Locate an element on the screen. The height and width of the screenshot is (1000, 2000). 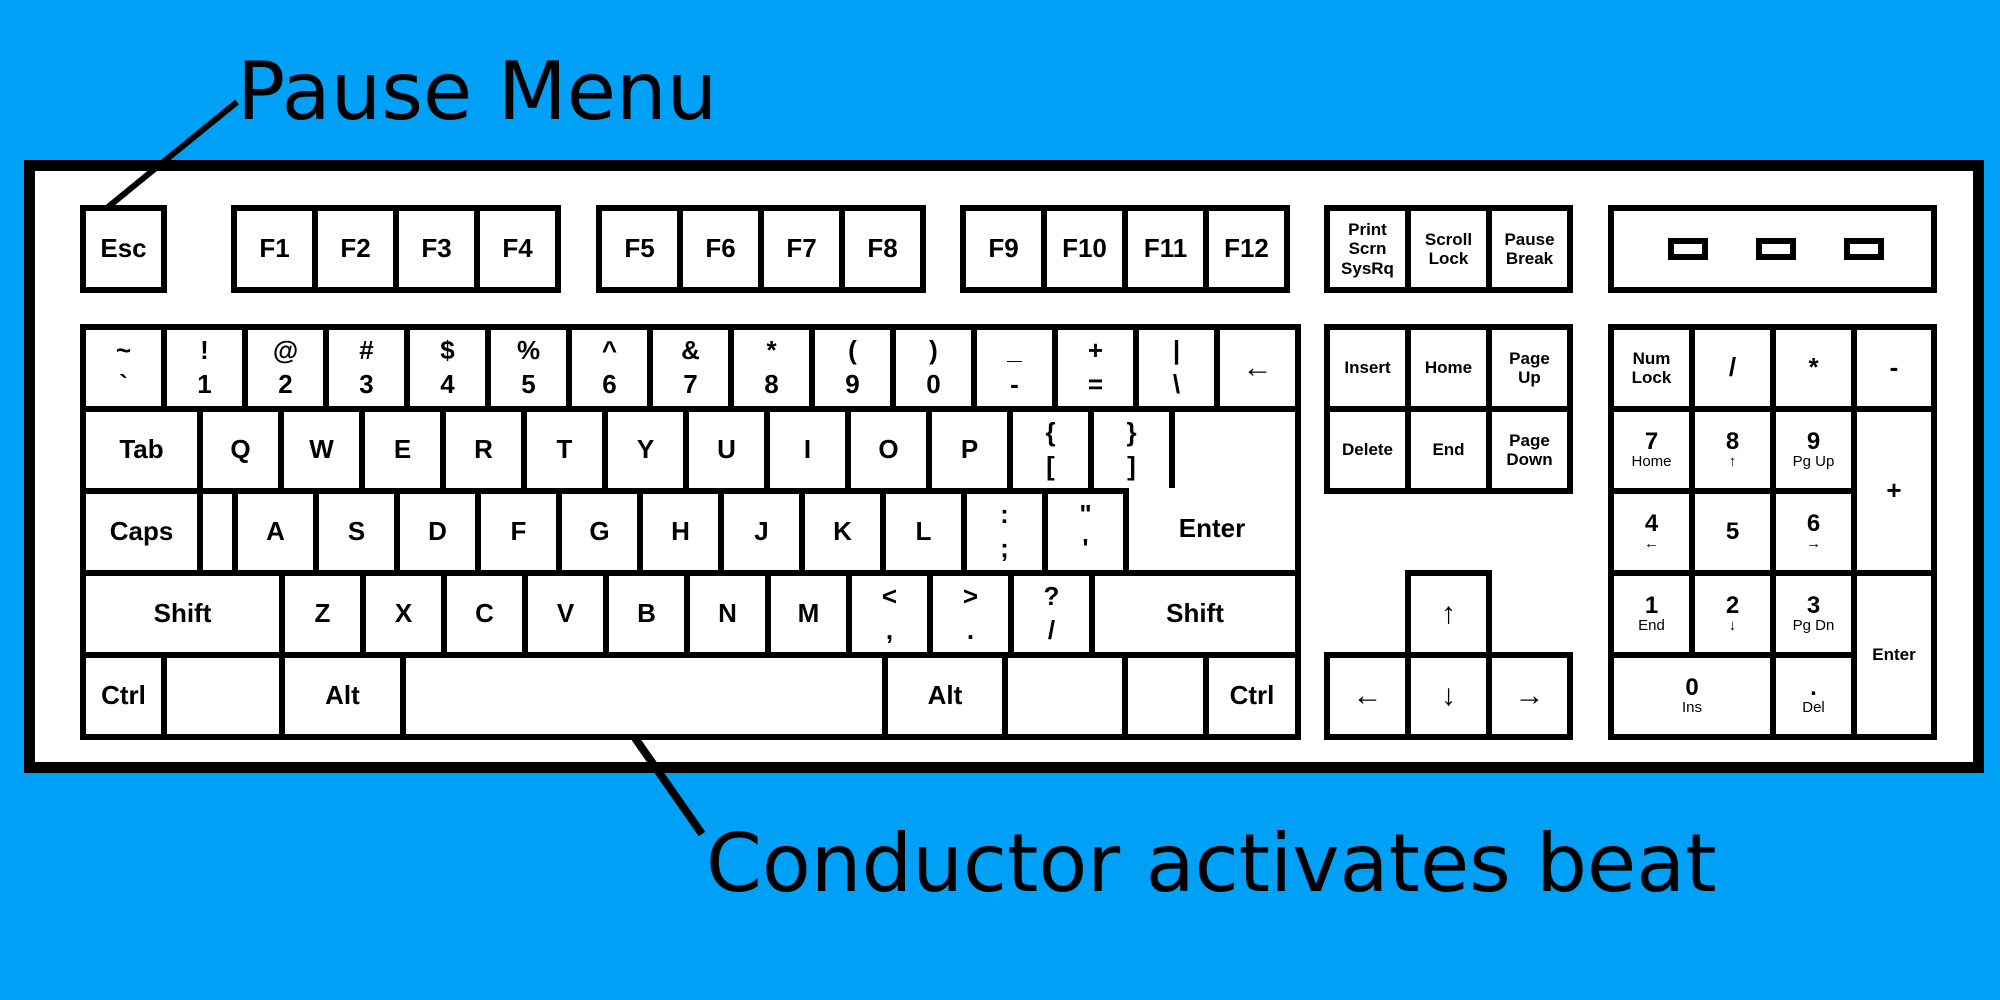
key-4: $4 is located at coordinates (447, 368).